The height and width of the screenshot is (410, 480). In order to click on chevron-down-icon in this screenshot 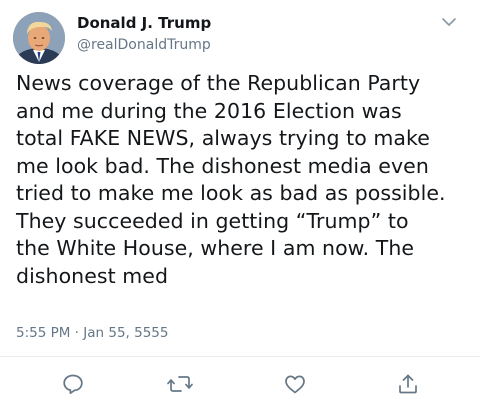, I will do `click(449, 21)`.